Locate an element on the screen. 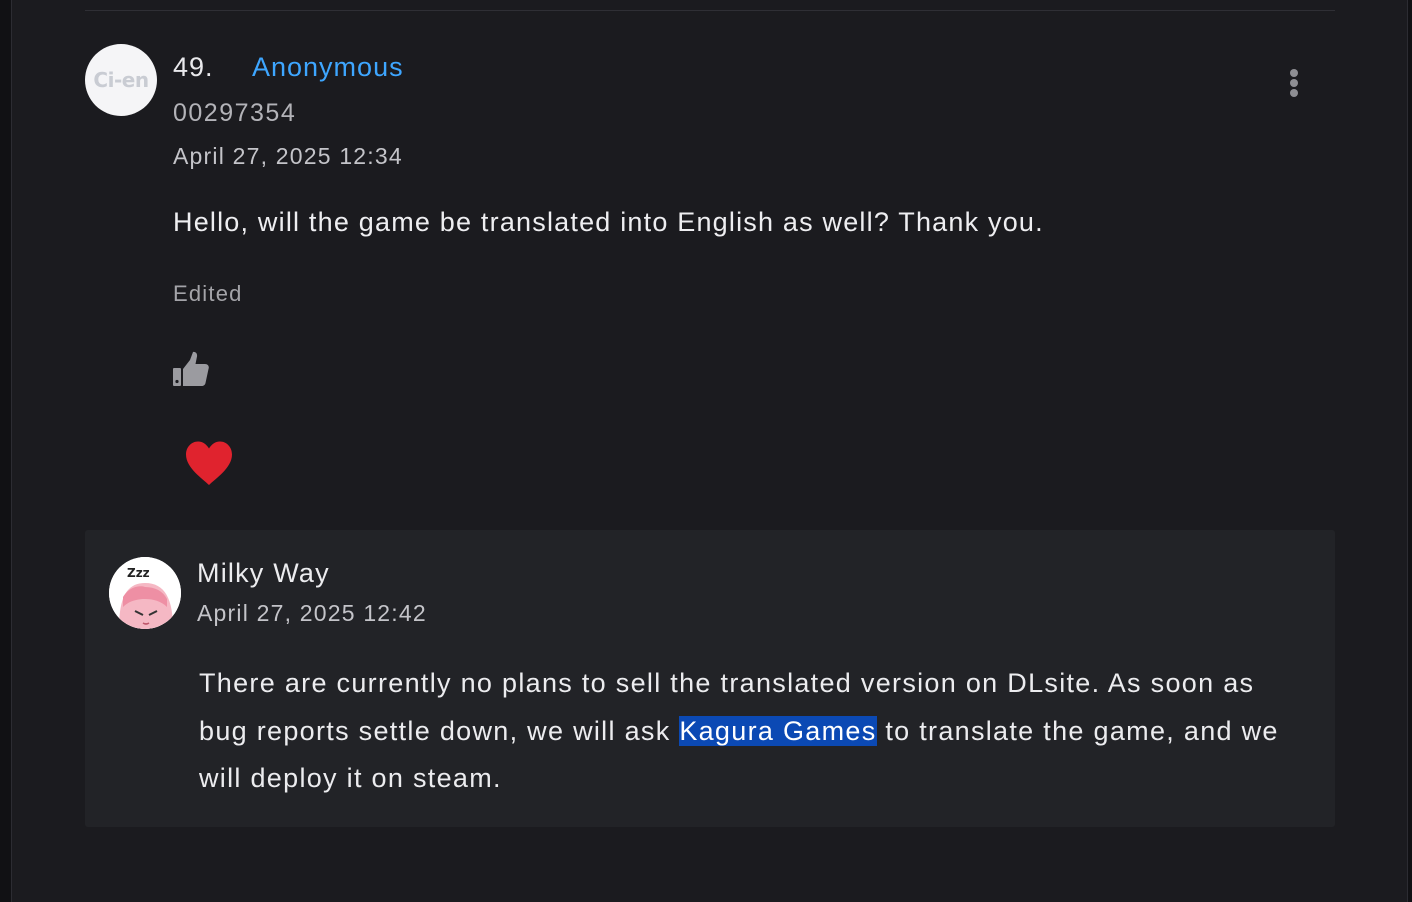 The height and width of the screenshot is (902, 1412). comment-timestamp: April 27, 2025 12:34 is located at coordinates (288, 156).